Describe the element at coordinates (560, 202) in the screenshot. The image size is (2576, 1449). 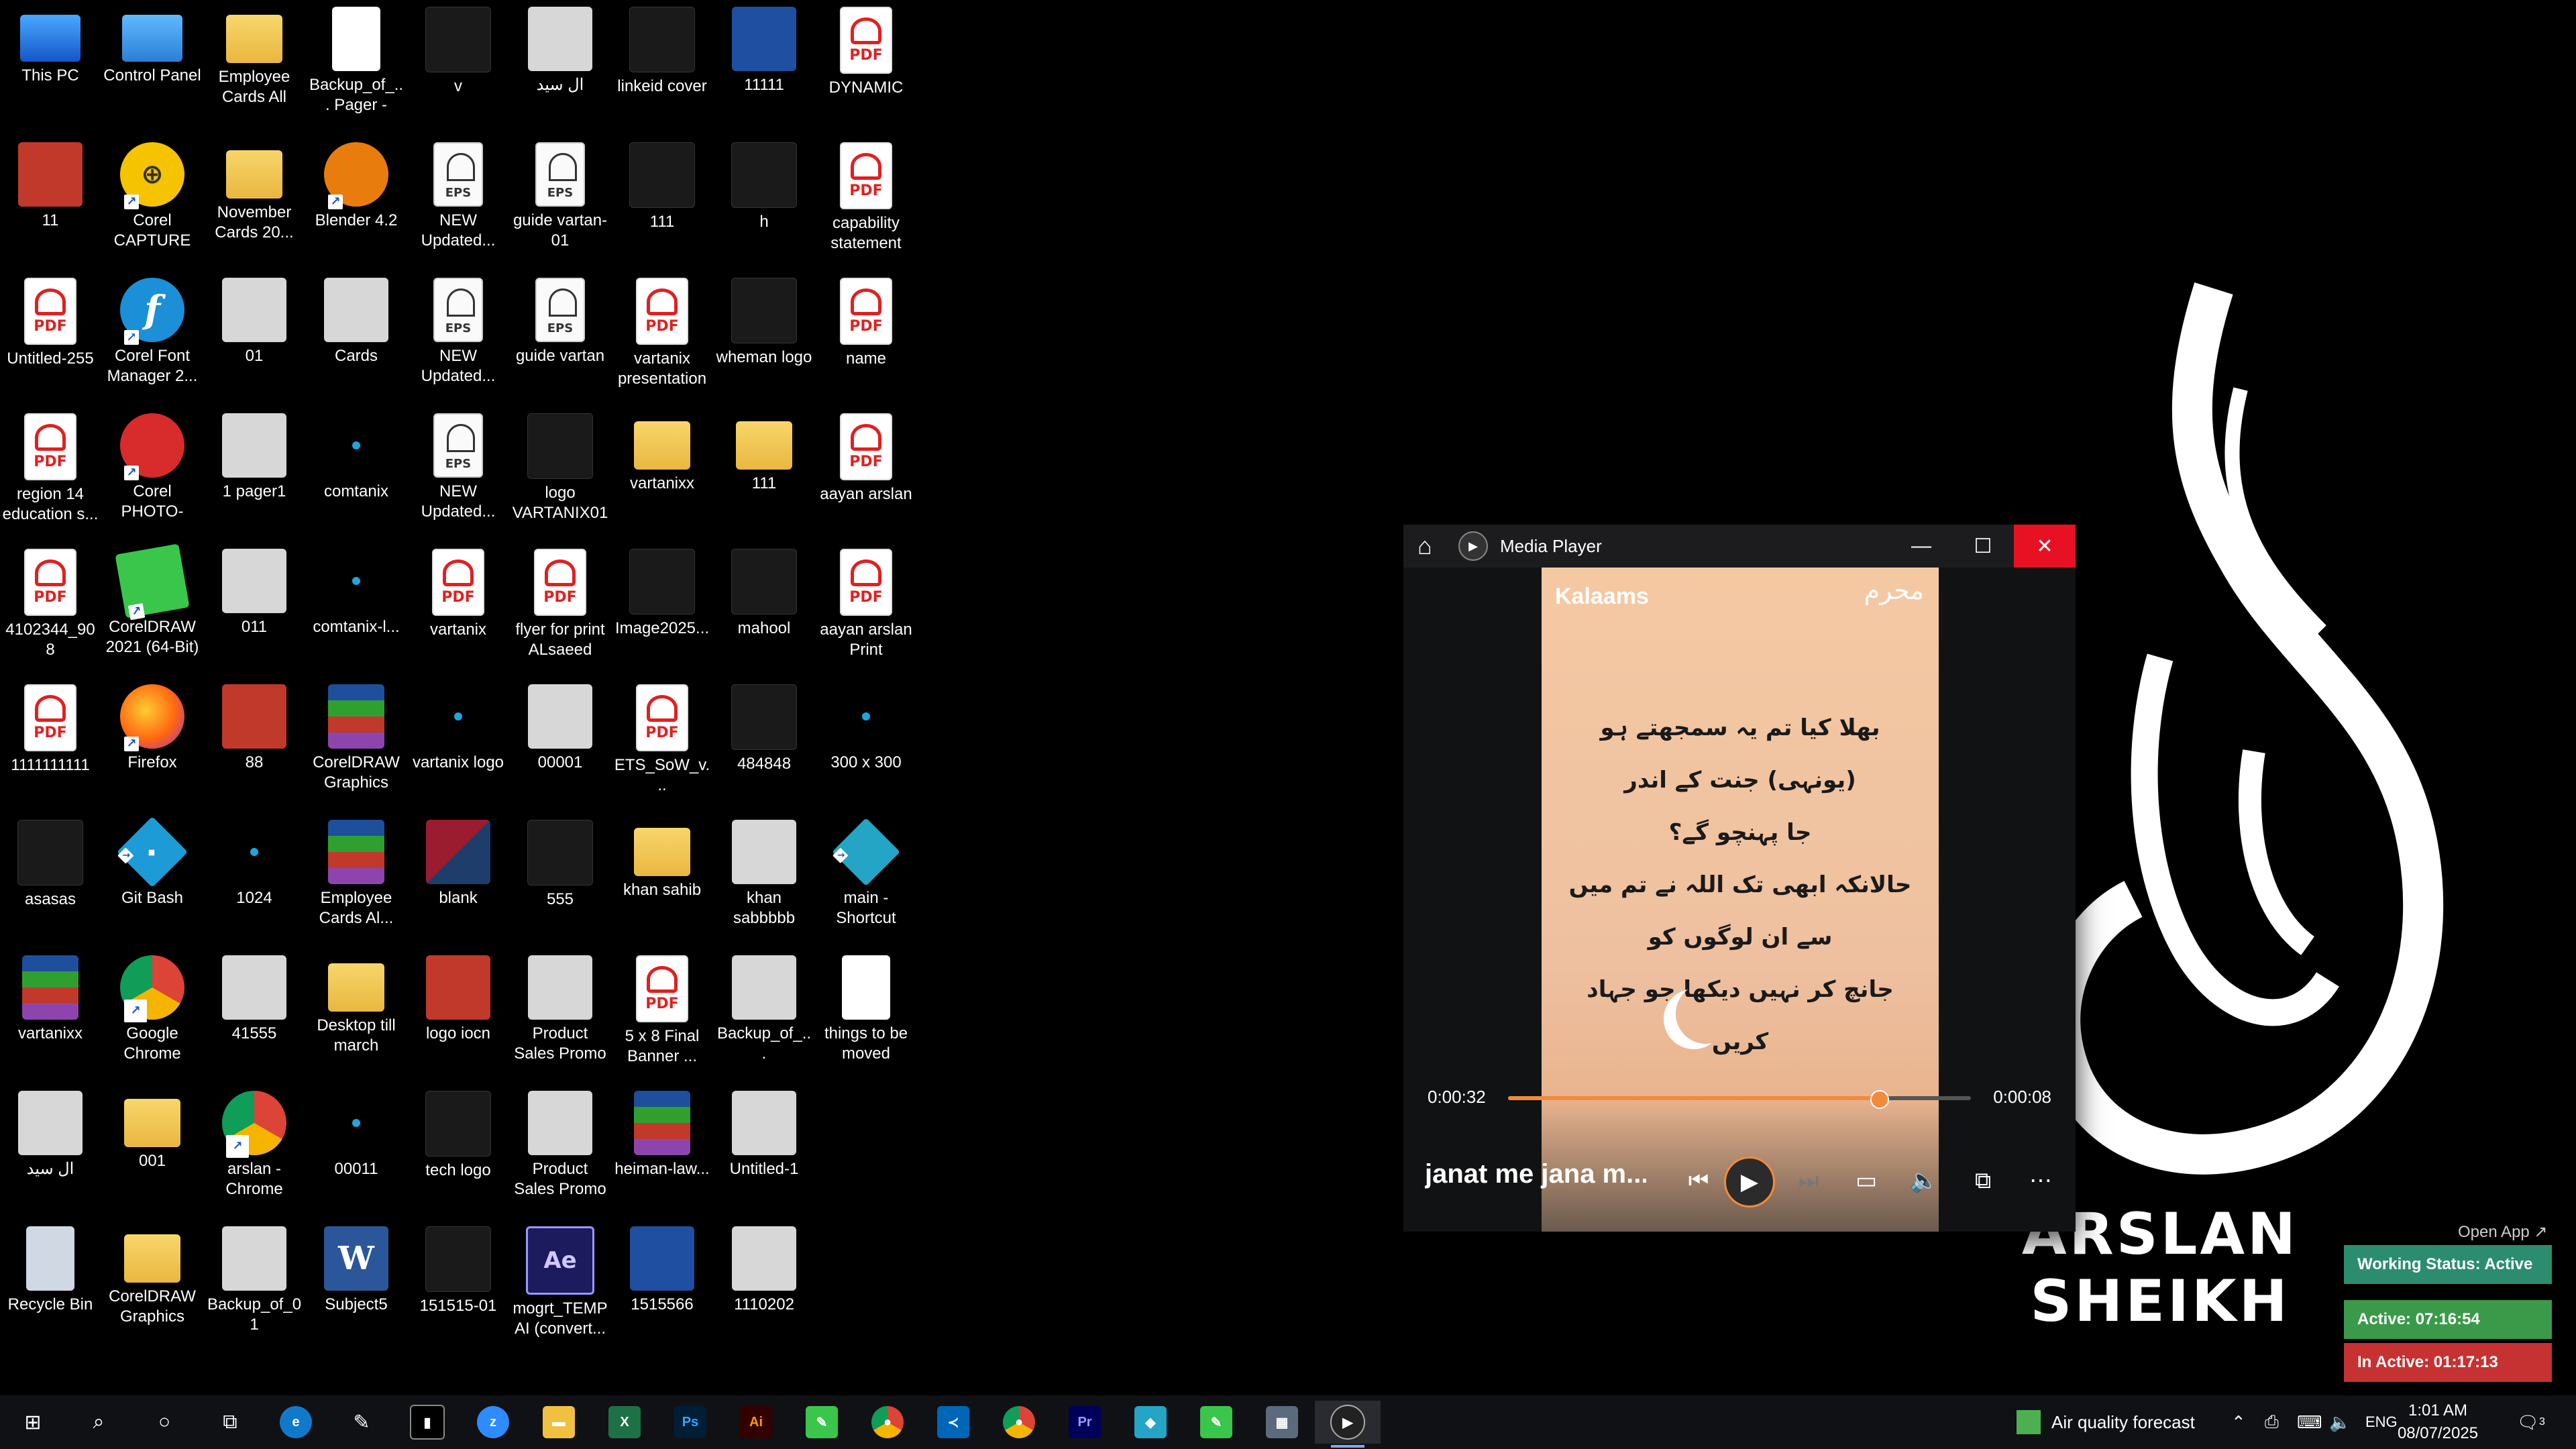
I see `desktop-icon: EPS guide vartan-01` at that location.